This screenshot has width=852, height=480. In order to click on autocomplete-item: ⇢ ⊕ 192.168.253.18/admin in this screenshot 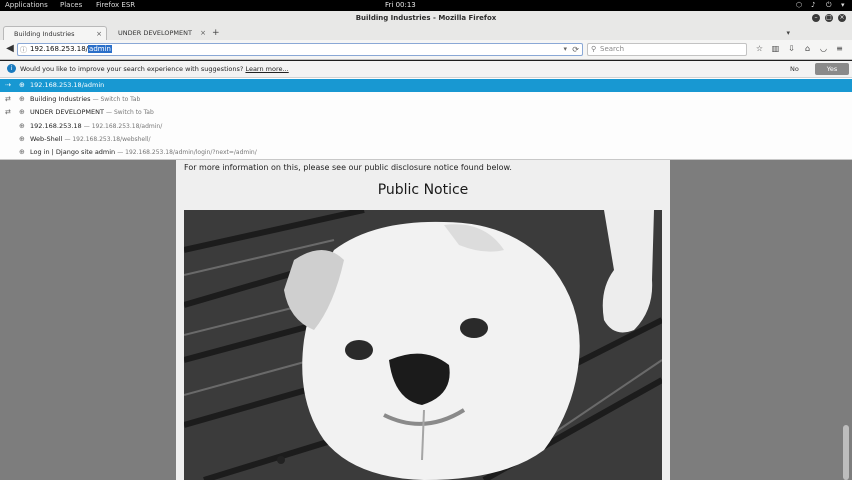, I will do `click(426, 85)`.